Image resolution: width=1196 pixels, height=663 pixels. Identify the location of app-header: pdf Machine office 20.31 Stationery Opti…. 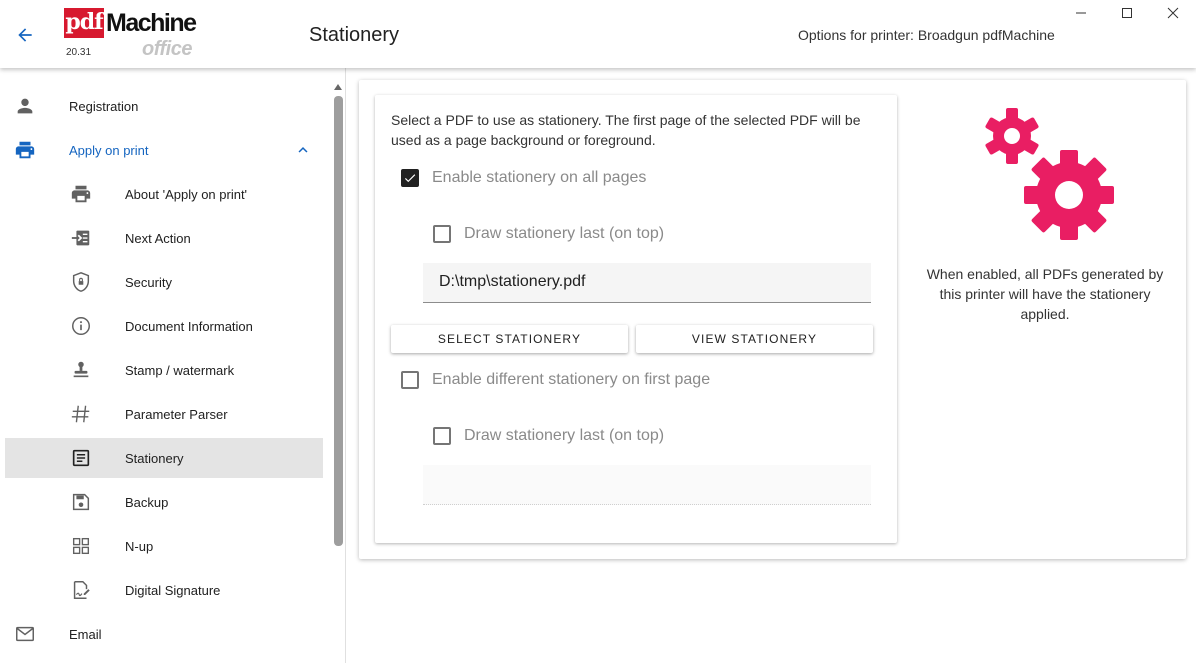
(598, 34).